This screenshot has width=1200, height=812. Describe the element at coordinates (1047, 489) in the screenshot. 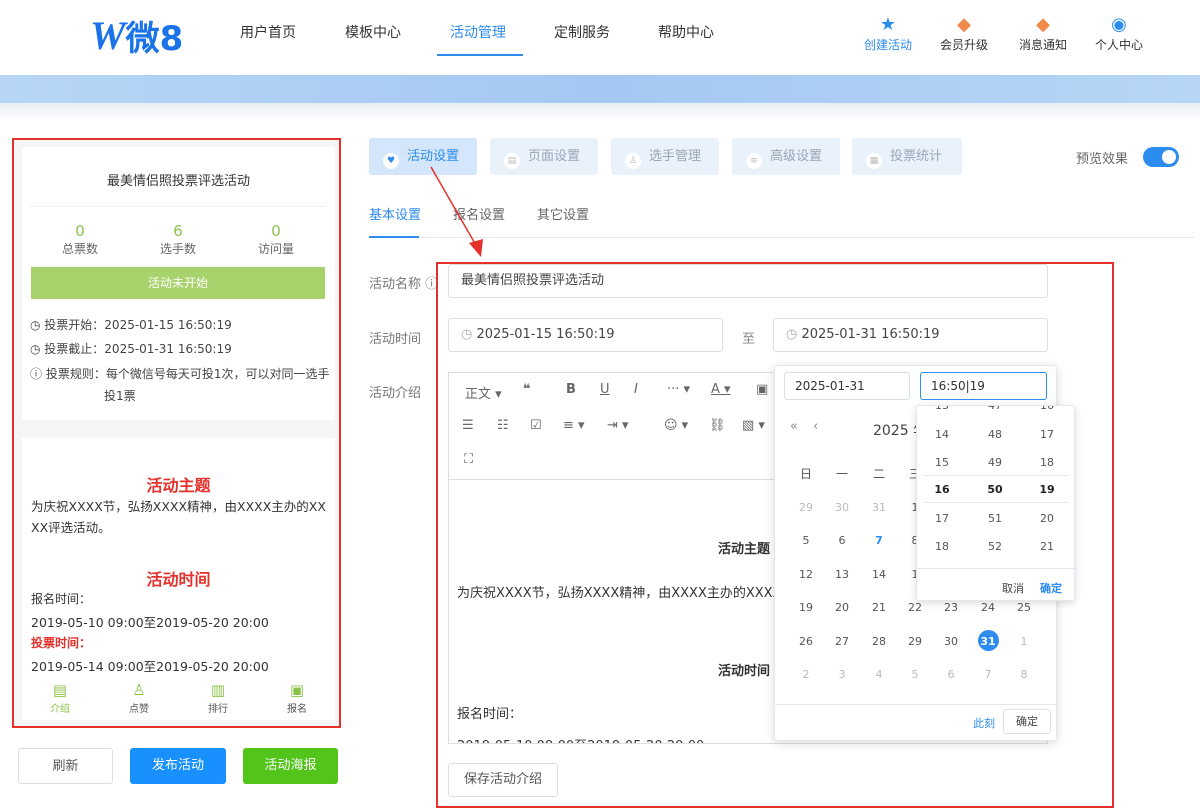

I see `second-cell-selected: 19` at that location.